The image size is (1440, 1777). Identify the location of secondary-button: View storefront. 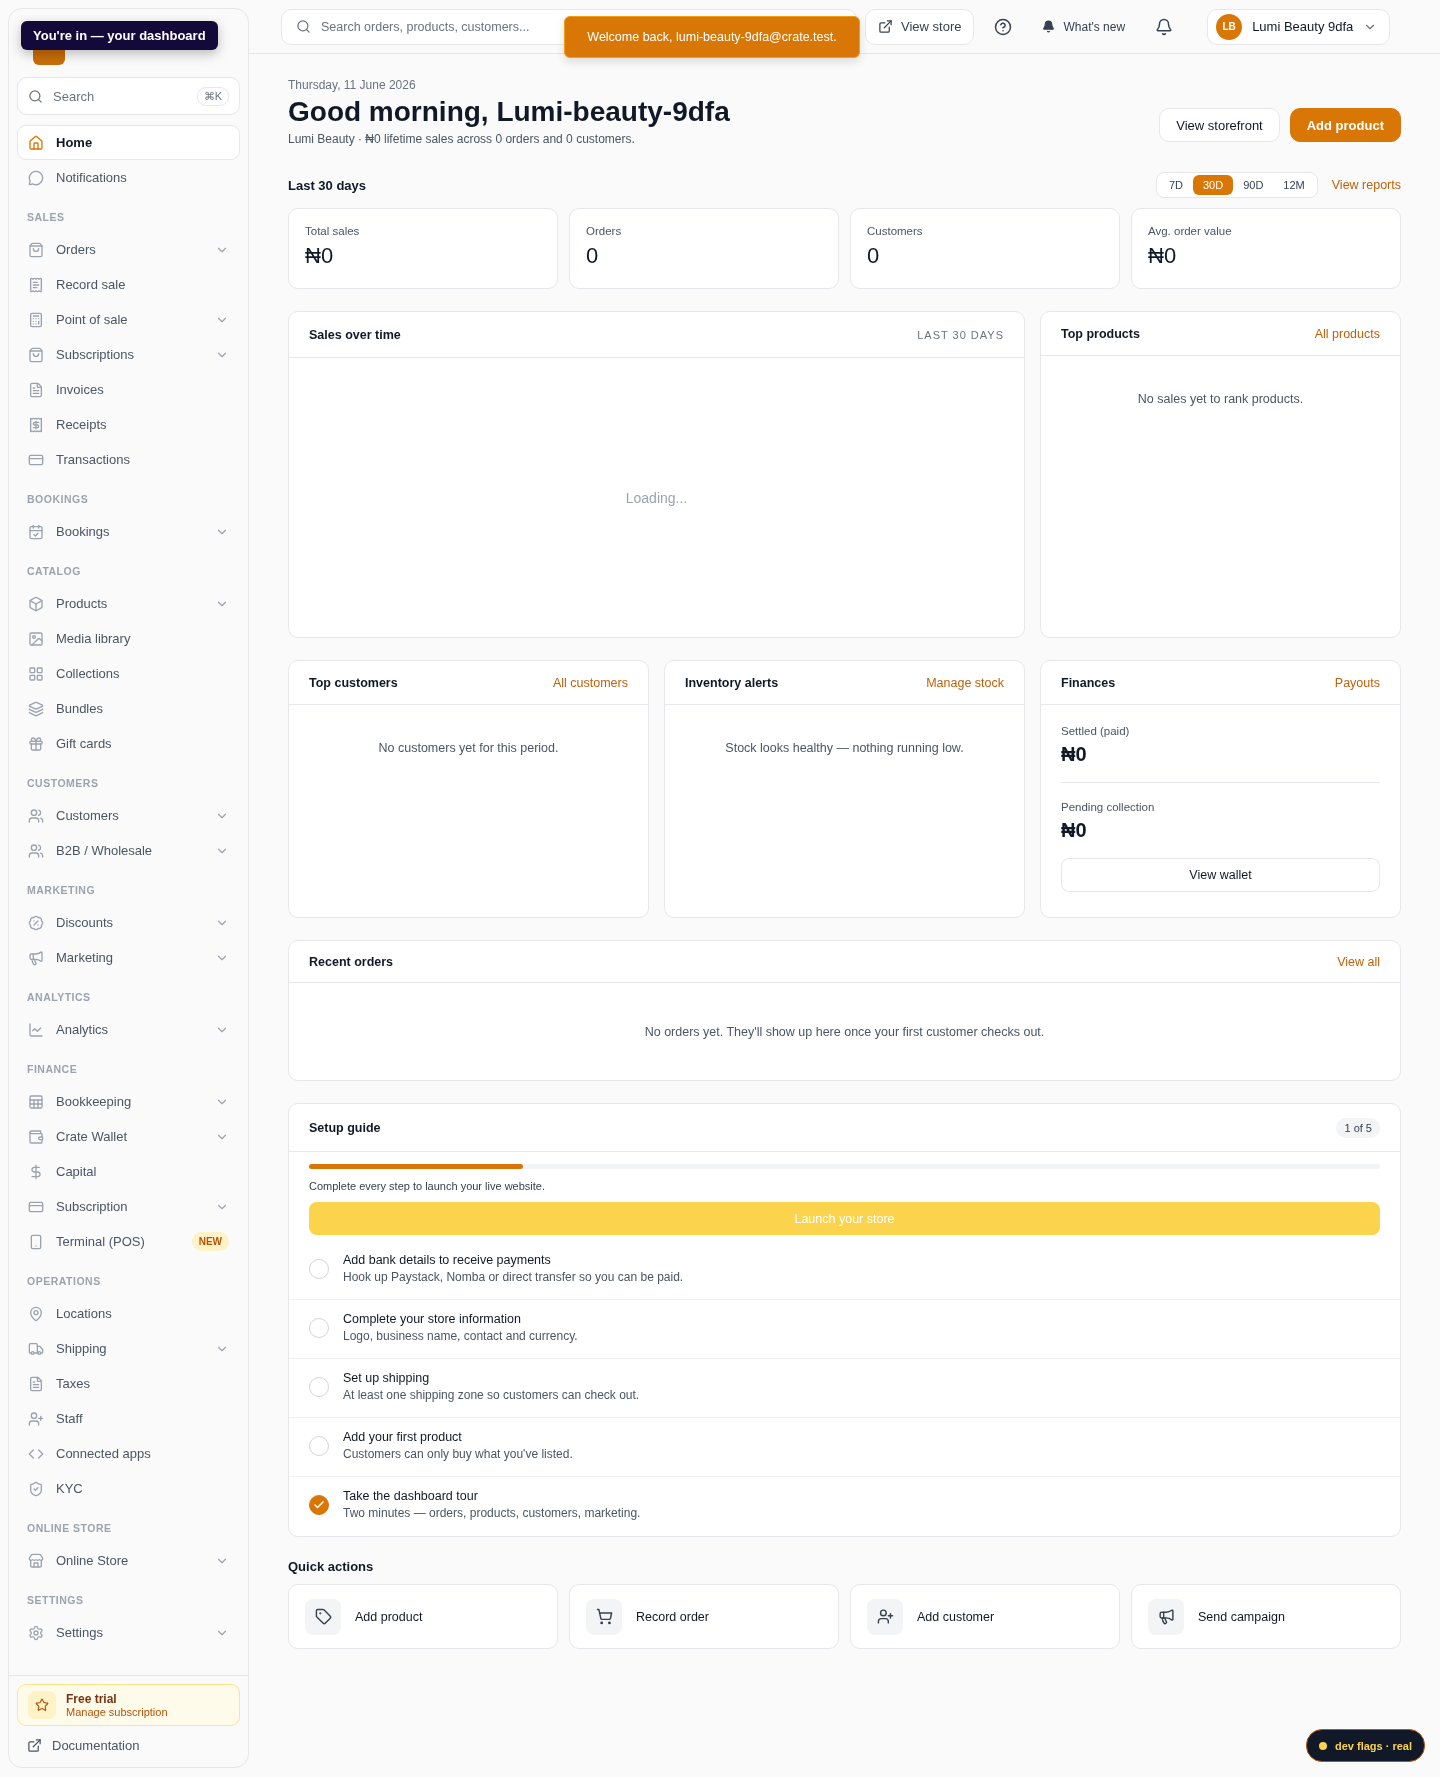
(1219, 125).